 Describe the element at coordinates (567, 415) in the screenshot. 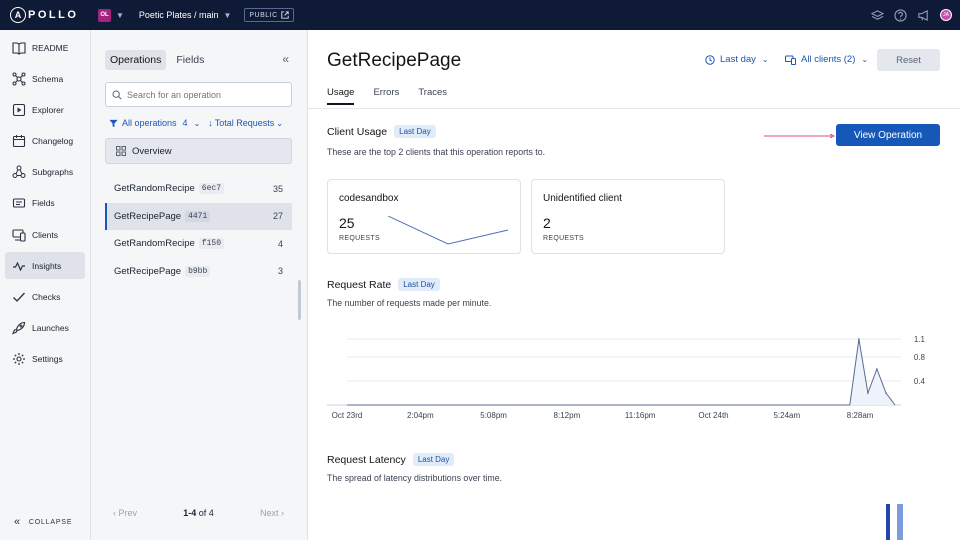

I see `x-tick-label: 8:12pm` at that location.